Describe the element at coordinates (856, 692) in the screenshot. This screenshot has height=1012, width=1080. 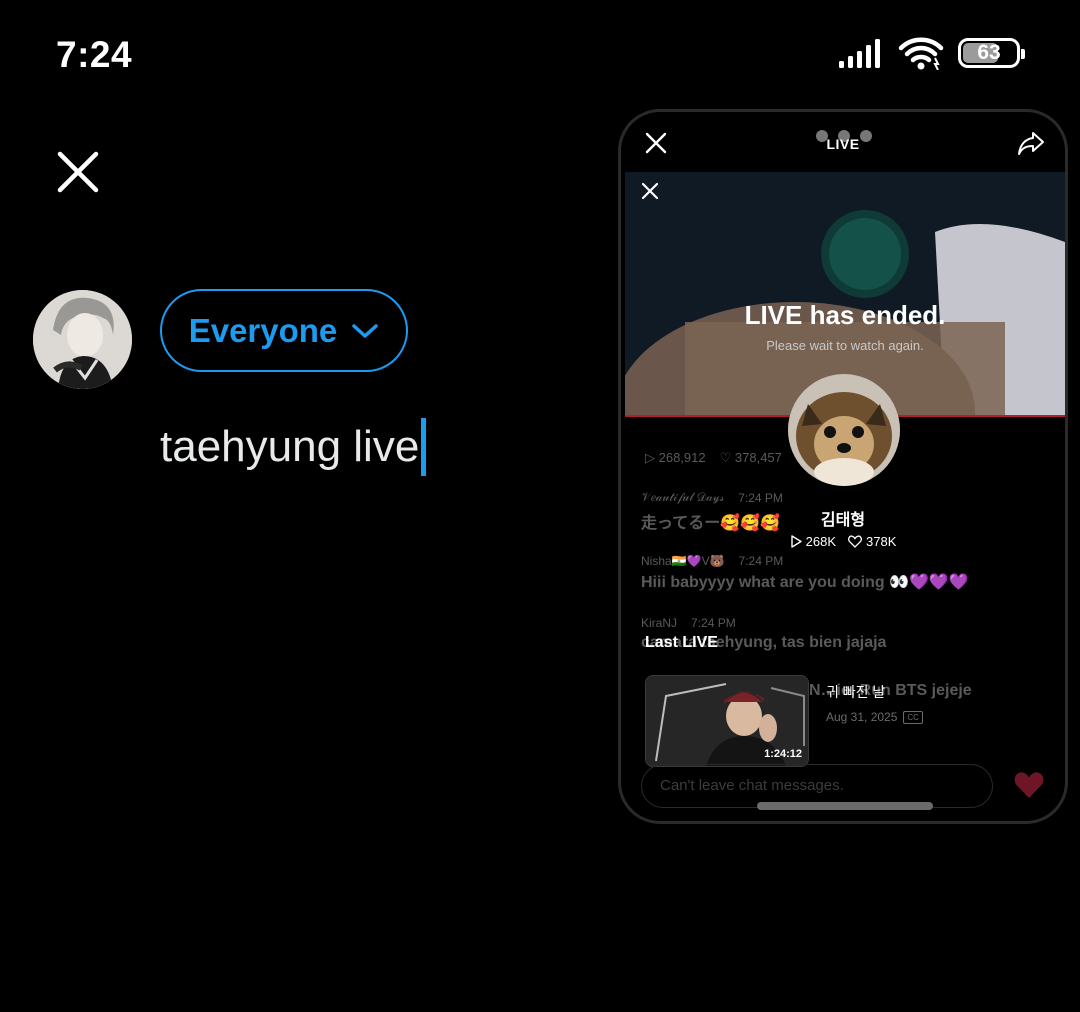
I see `last-live-title: 귀 빠진 날` at that location.